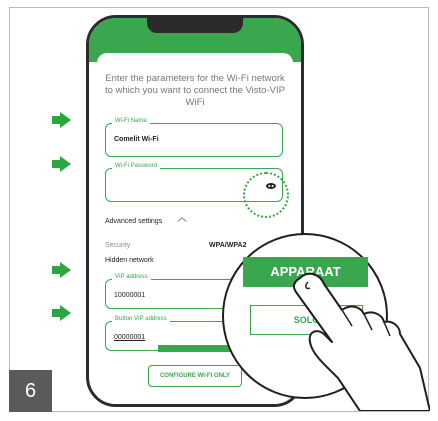  I want to click on wifi-password-label: Wi-Fi Password, so click(136, 166).